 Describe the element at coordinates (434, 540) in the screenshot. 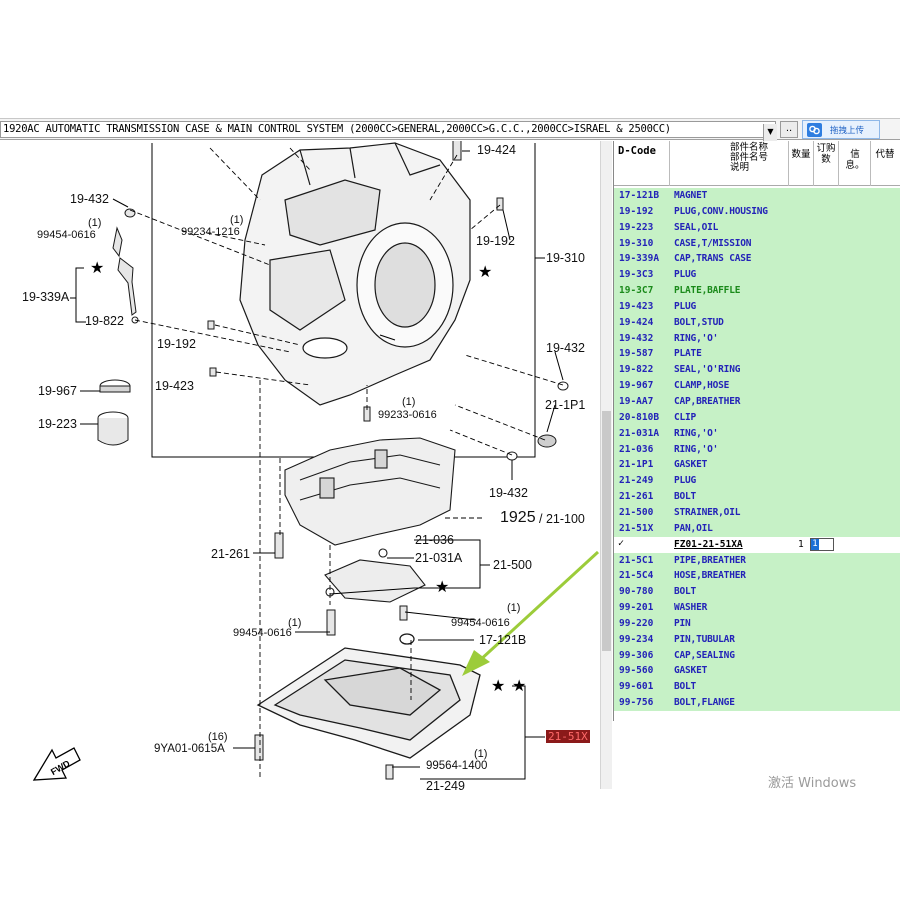

I see `part-label-21-036: 21-036` at that location.